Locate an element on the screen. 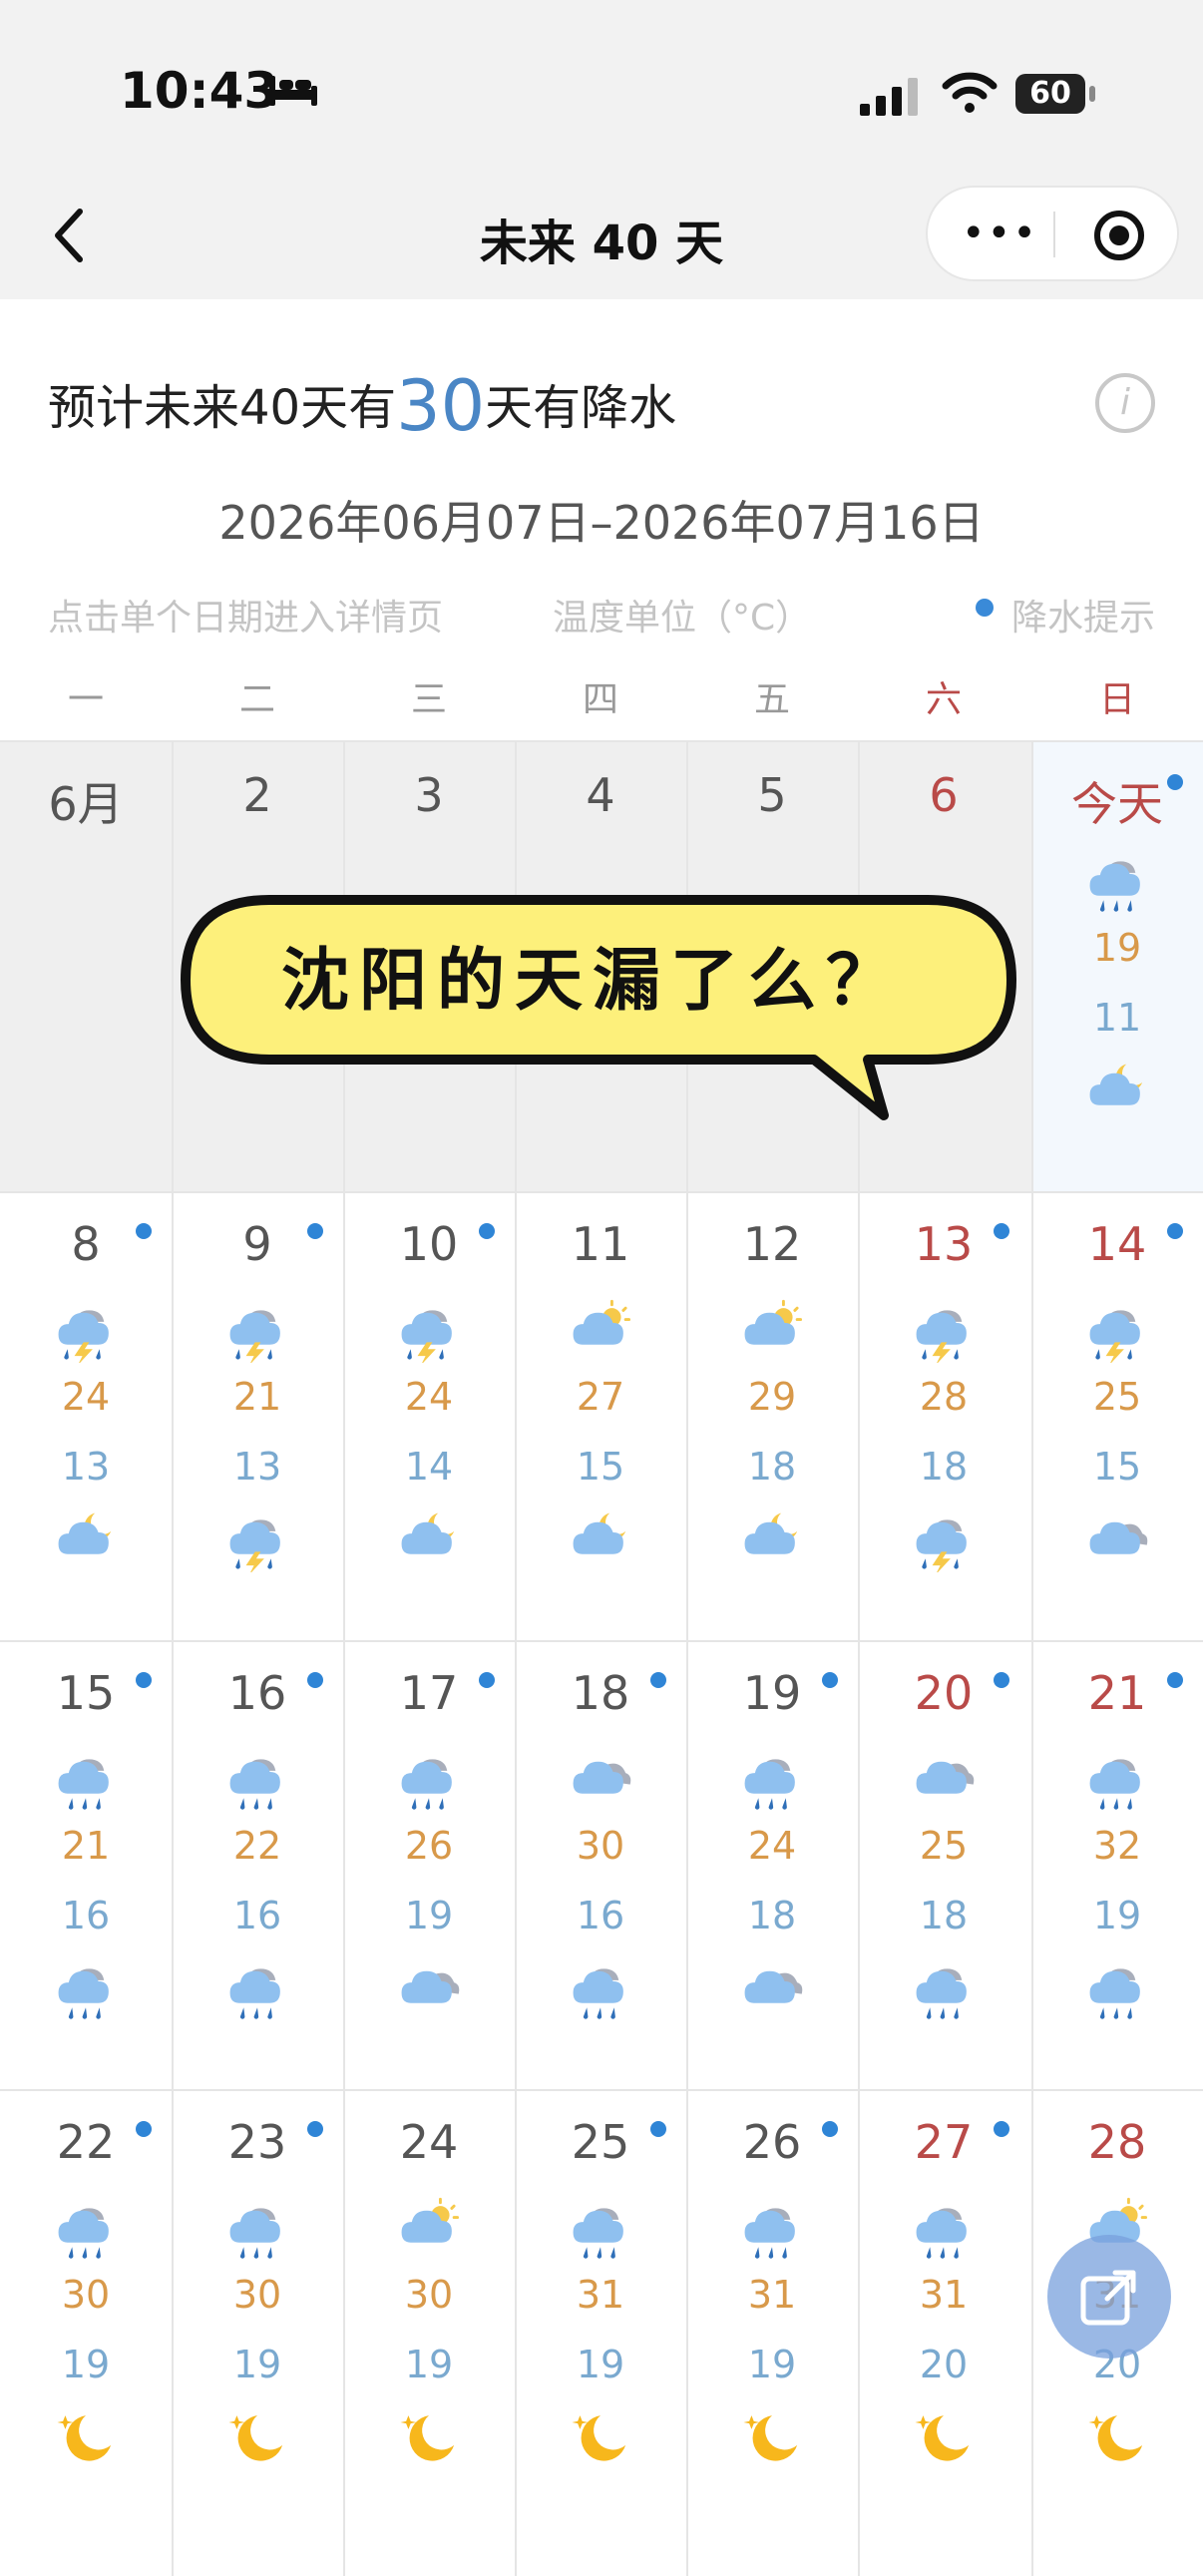 This screenshot has height=2576, width=1203. day-cell: 23 30 19 is located at coordinates (257, 2313).